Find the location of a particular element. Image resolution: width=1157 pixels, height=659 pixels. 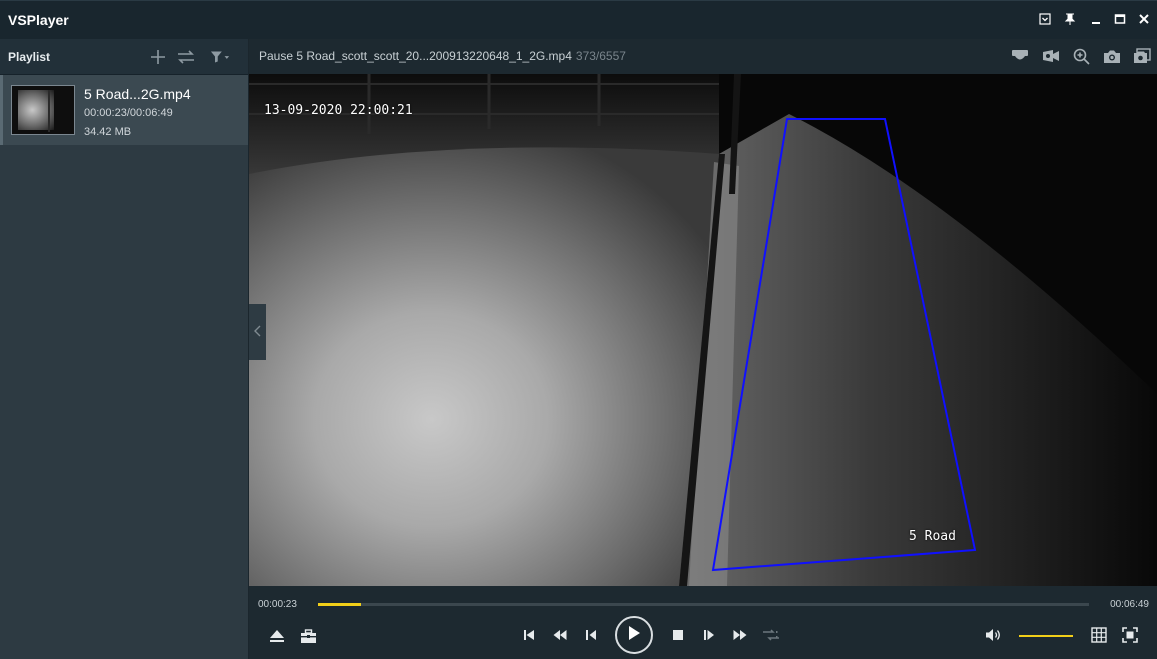

fullscreen-icon is located at coordinates (1130, 635).